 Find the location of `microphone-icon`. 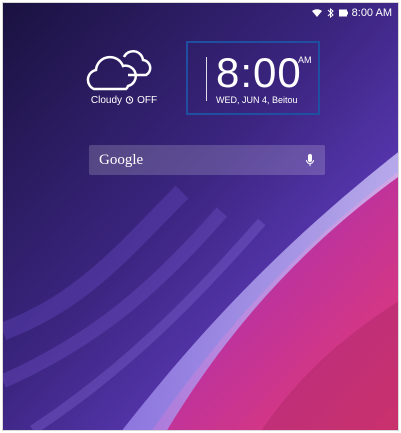

microphone-icon is located at coordinates (310, 160).